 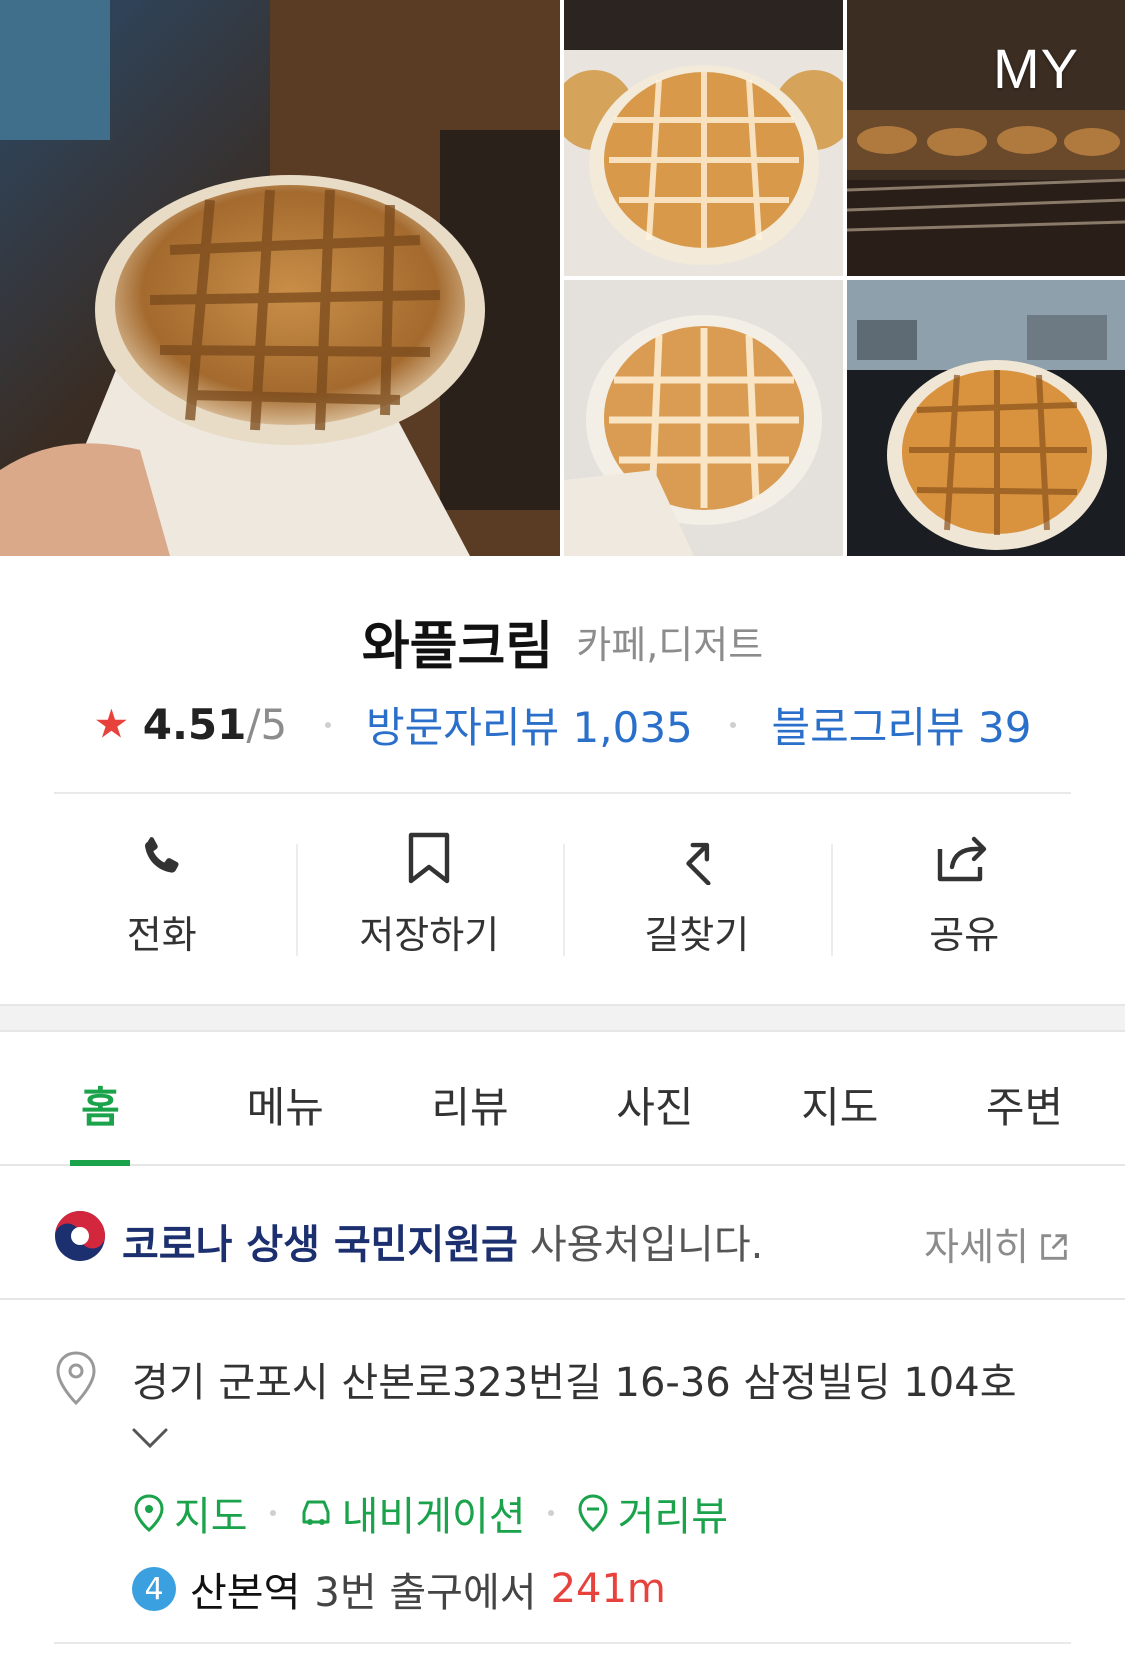 What do you see at coordinates (320, 1245) in the screenshot?
I see `banner-strong-text: 코로나 상생 국민지원금` at bounding box center [320, 1245].